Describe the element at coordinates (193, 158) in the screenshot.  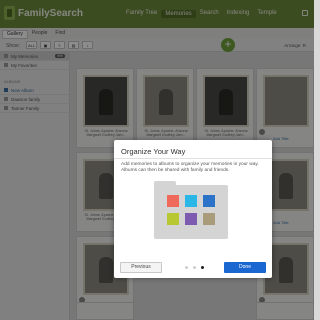
I see `divider` at that location.